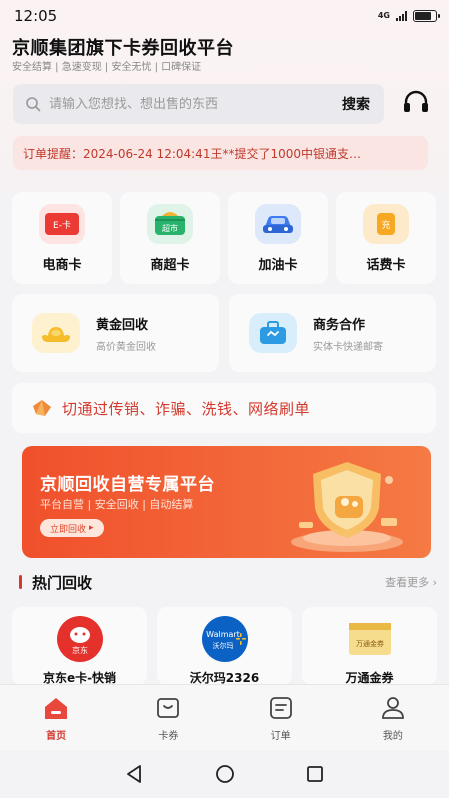  Describe the element at coordinates (62, 582) in the screenshot. I see `hot-section-title: 热门回收` at that location.